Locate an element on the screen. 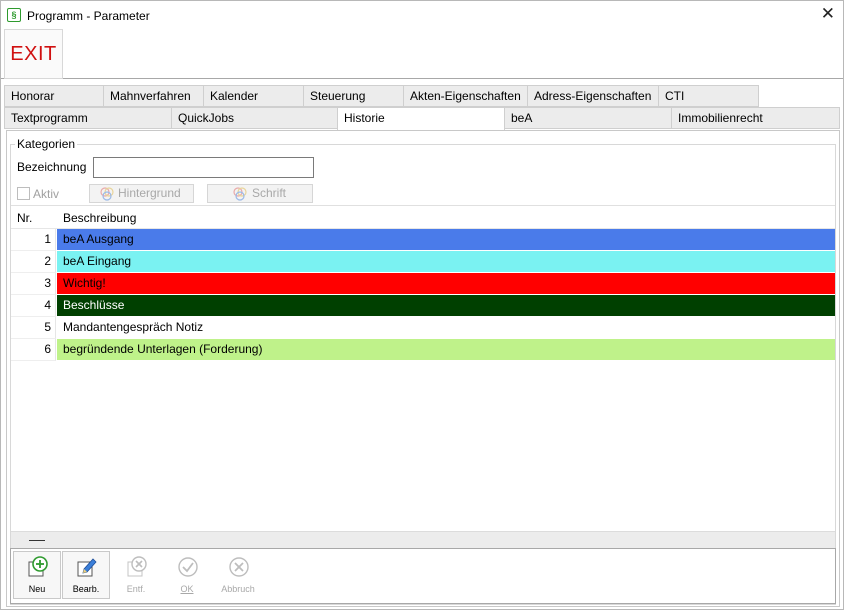 This screenshot has width=844, height=610. row-number: 3 is located at coordinates (33, 284).